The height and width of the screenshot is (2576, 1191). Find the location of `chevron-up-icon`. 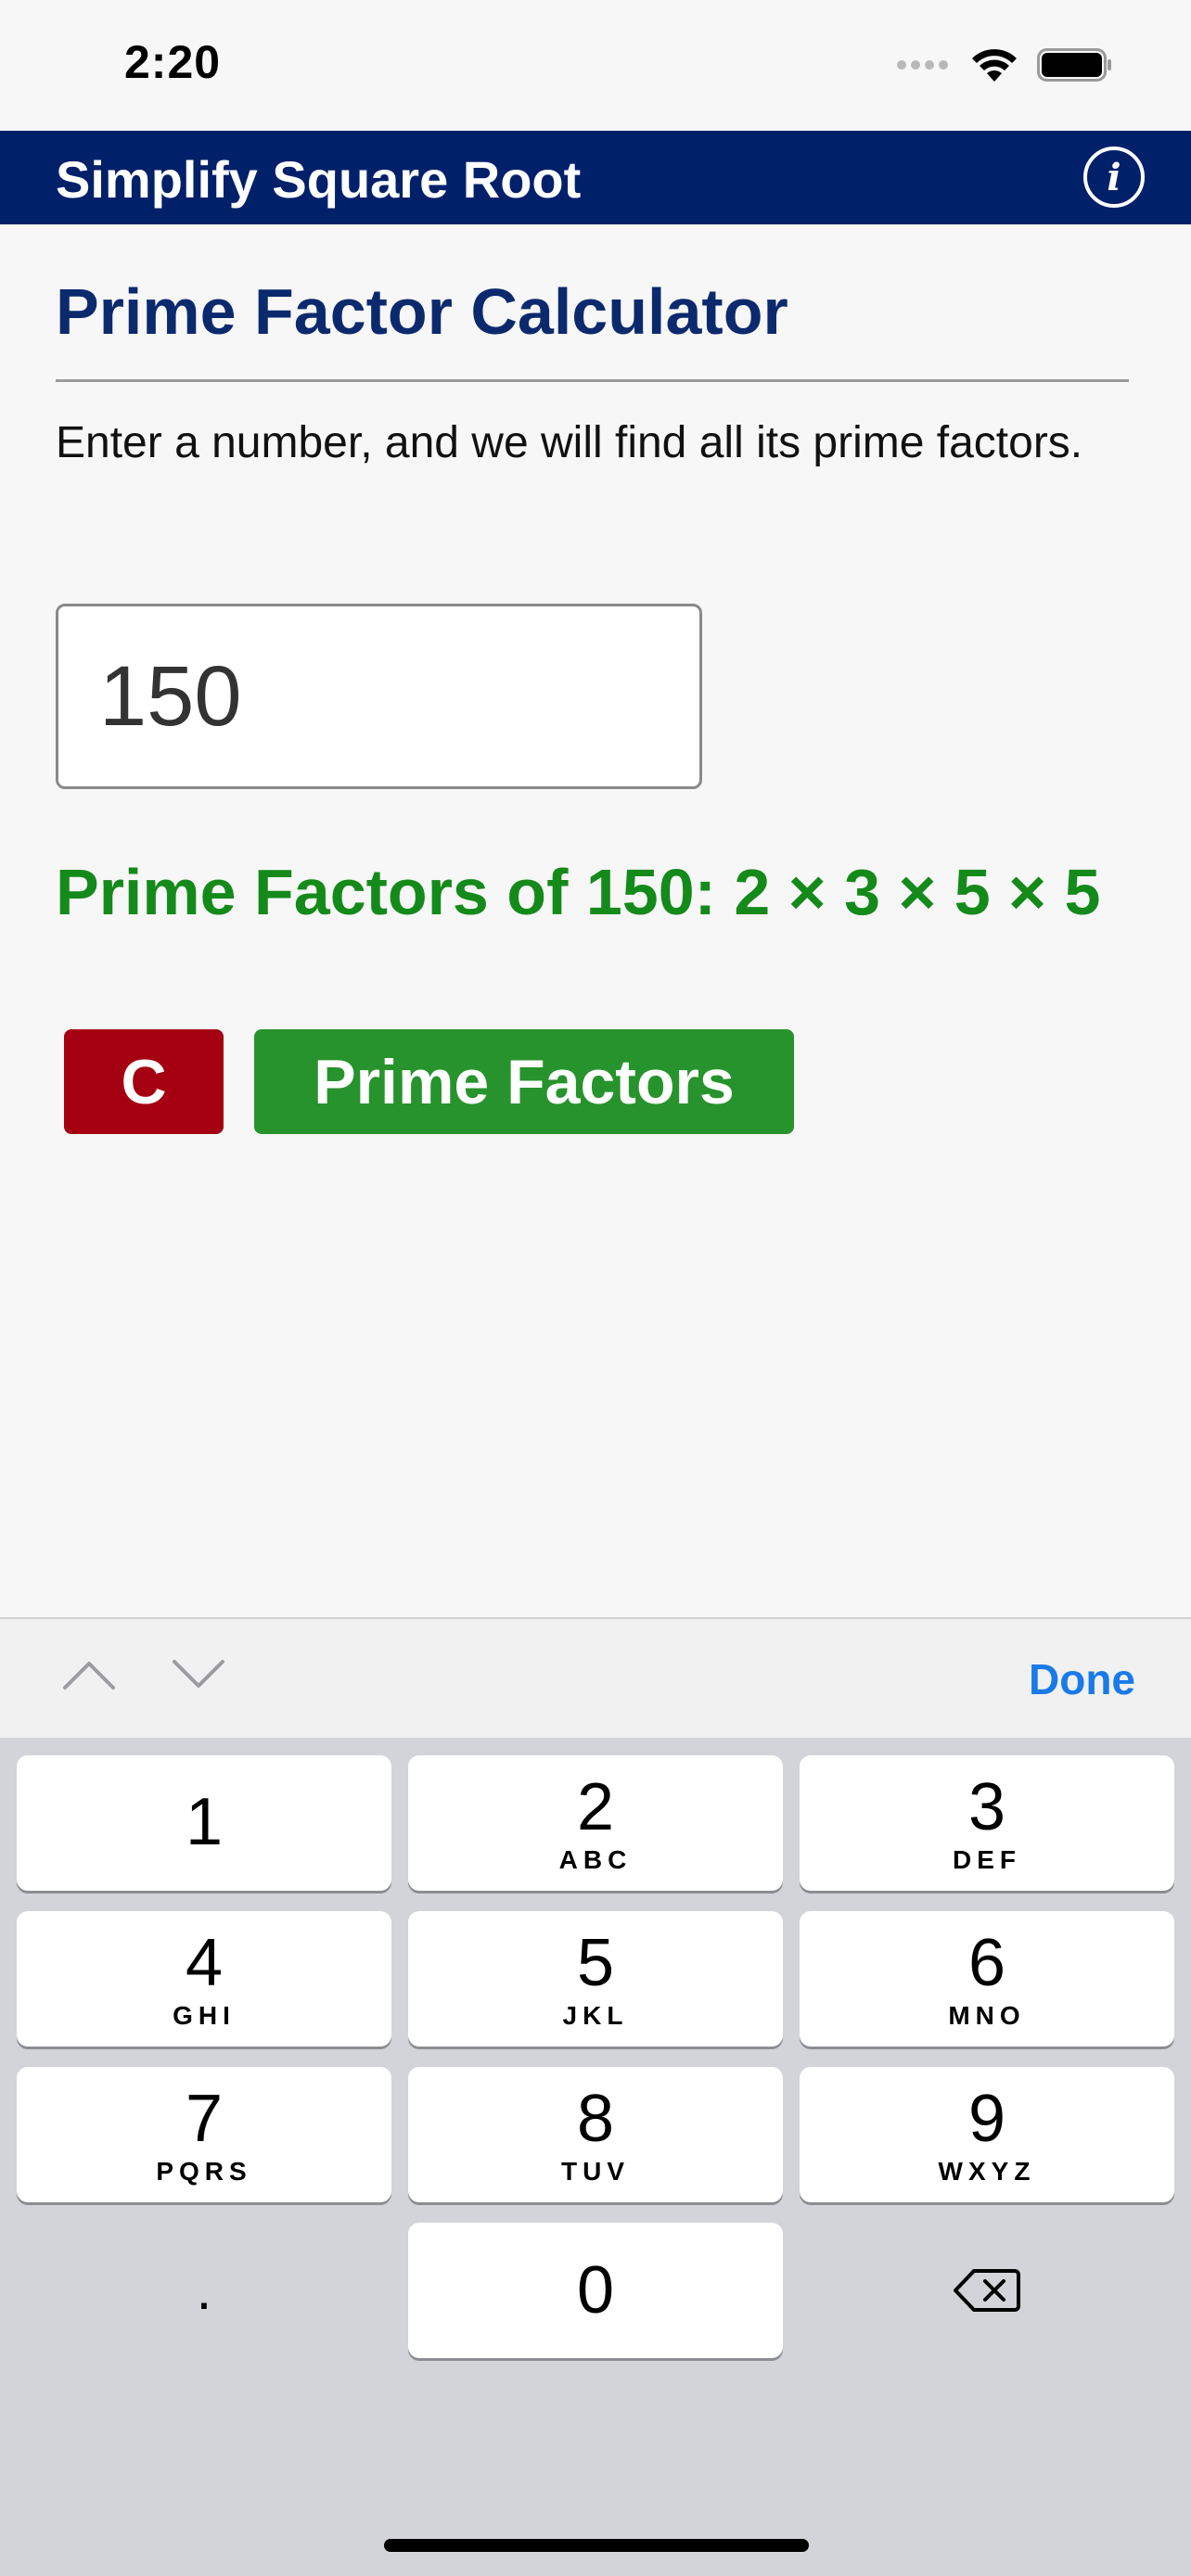

chevron-up-icon is located at coordinates (89, 1674).